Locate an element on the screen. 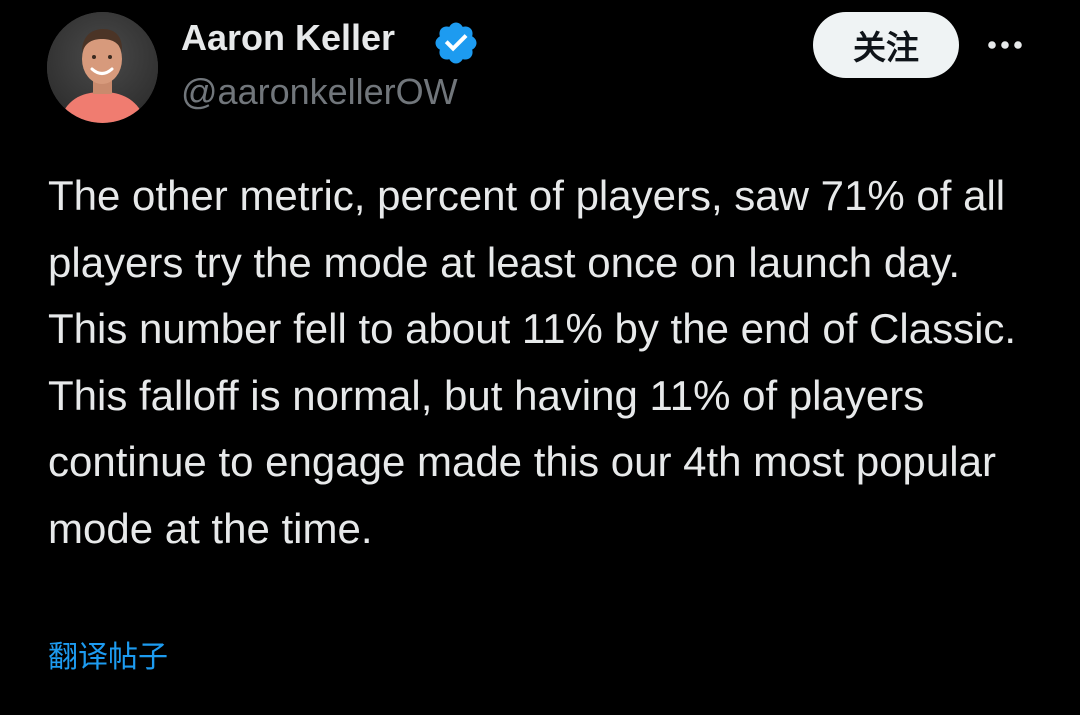 The height and width of the screenshot is (715, 1080). author-avatar is located at coordinates (102, 67).